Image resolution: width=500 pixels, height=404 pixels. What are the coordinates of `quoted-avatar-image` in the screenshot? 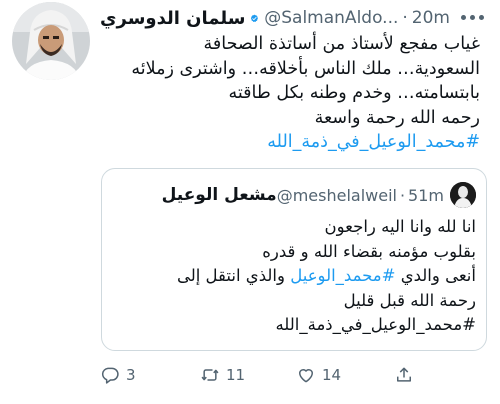 It's located at (463, 195).